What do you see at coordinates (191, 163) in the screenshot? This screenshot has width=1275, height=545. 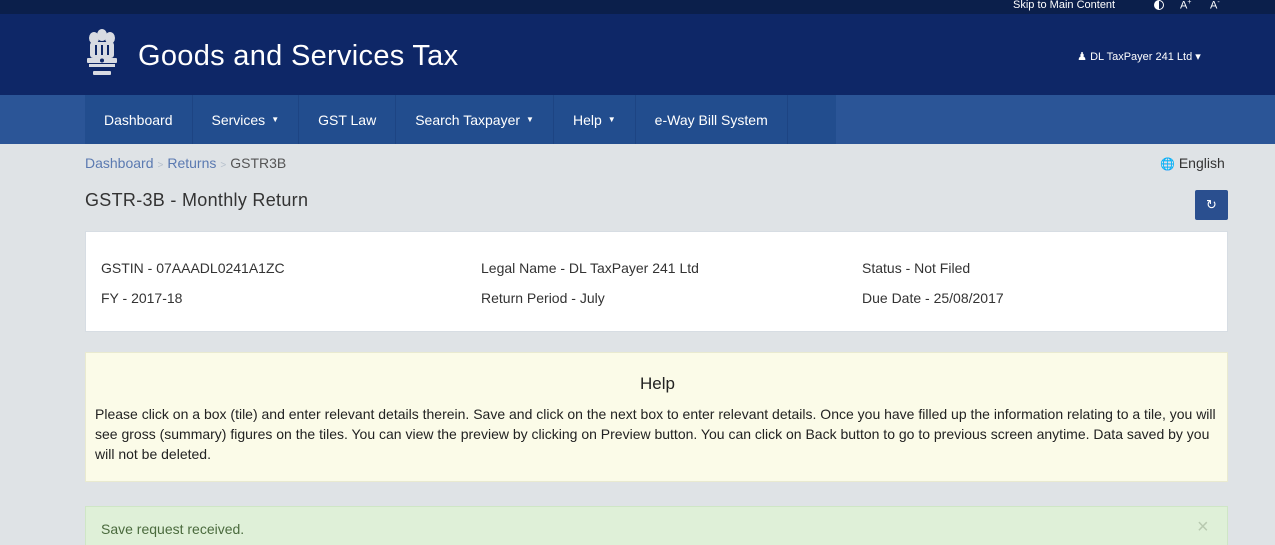 I see `breadcrumb-returns: Returns` at bounding box center [191, 163].